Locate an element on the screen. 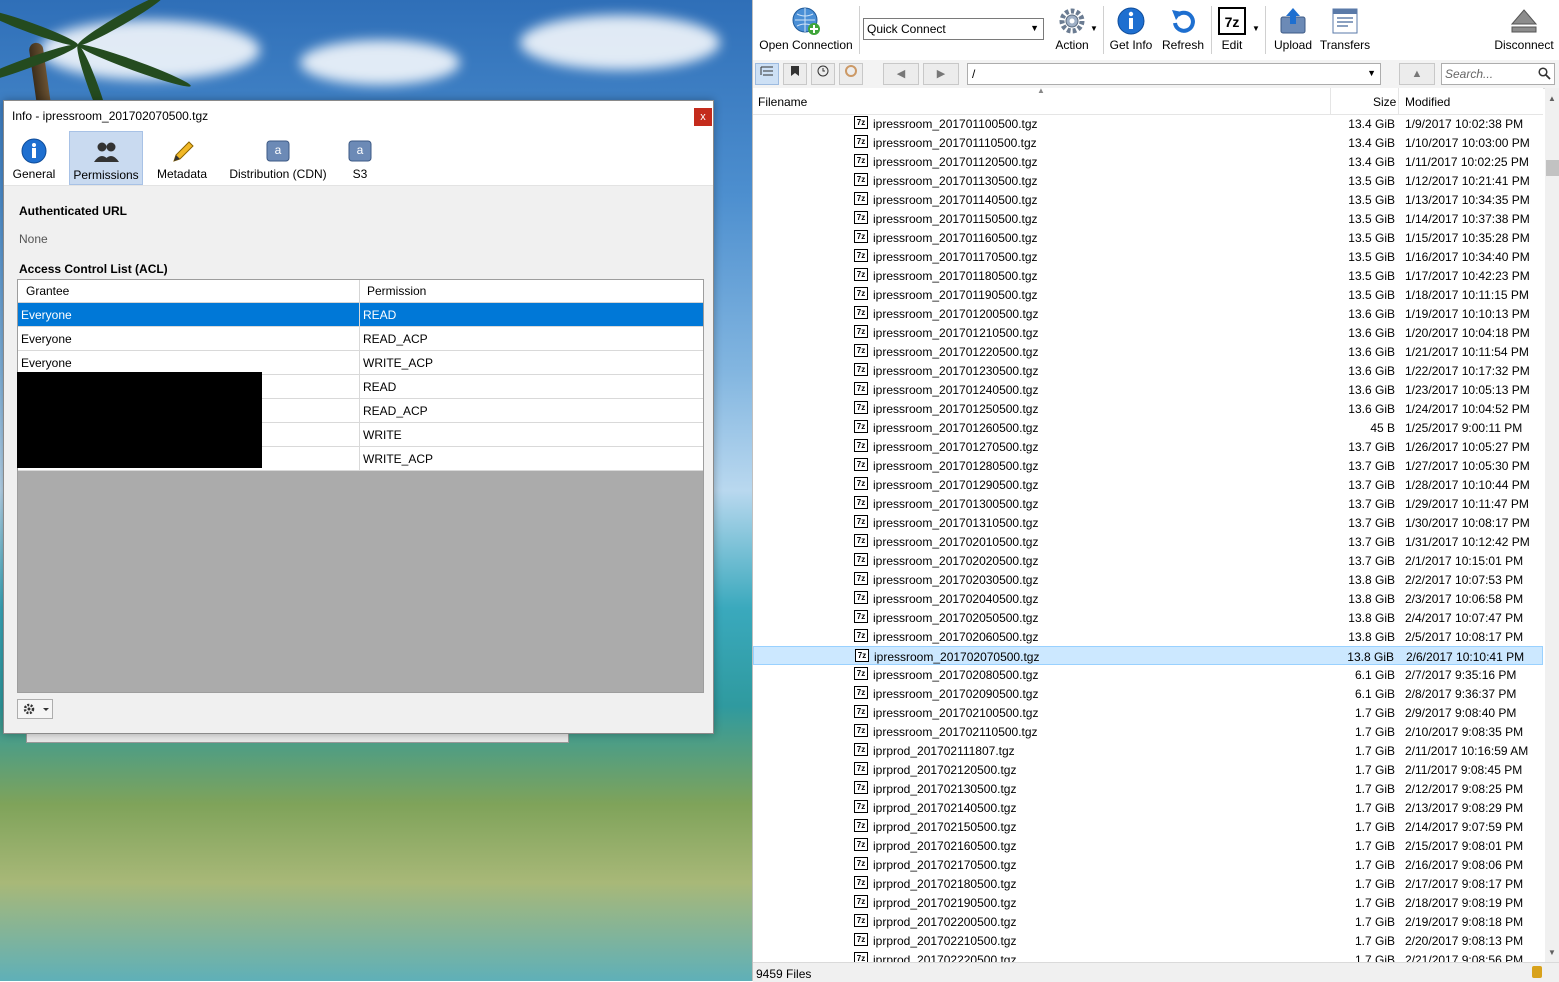 Image resolution: width=1559 pixels, height=982 pixels. back-button: ◀ is located at coordinates (901, 74).